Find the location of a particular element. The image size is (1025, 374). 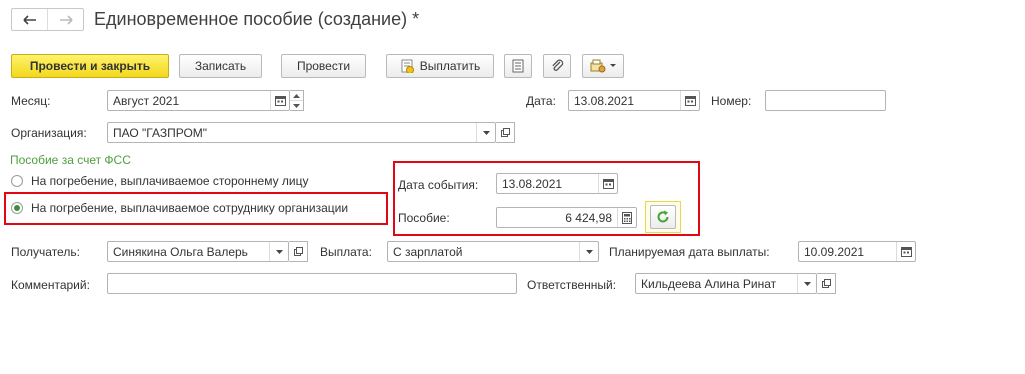

benefit-amount-field: 6 424,98 is located at coordinates (566, 217).